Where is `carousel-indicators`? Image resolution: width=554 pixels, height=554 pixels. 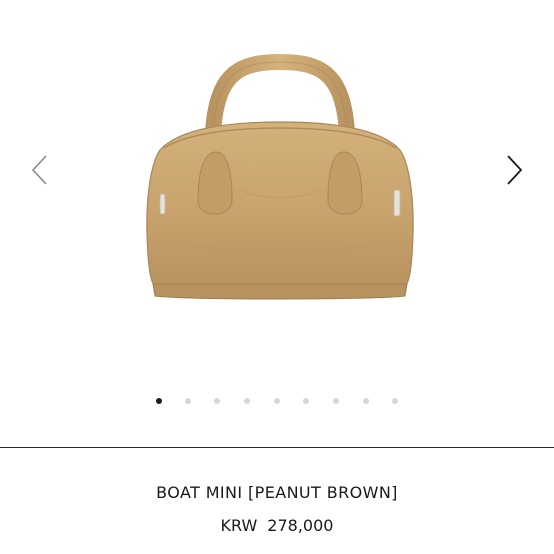 carousel-indicators is located at coordinates (277, 403).